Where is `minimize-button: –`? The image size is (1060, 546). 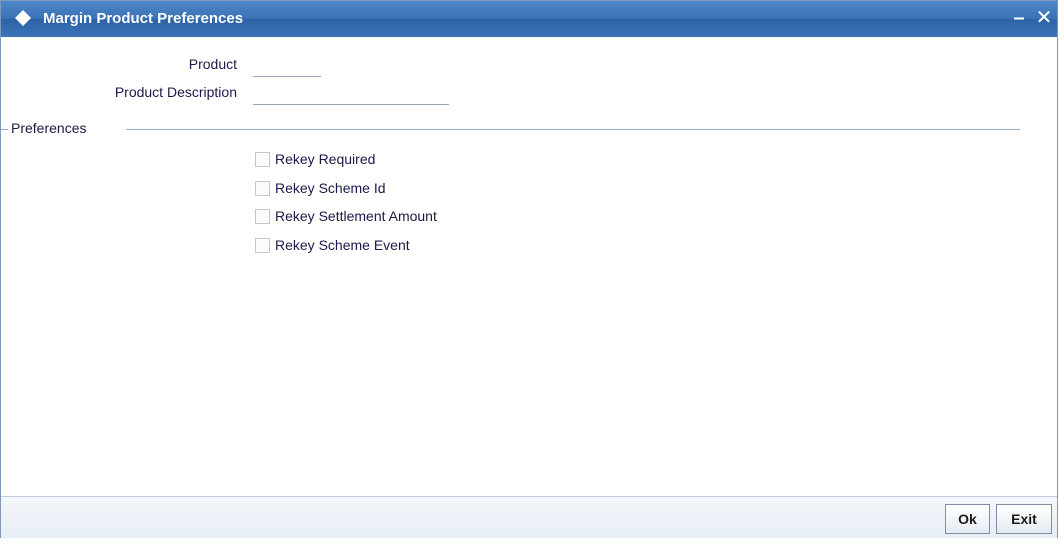
minimize-button: – is located at coordinates (1019, 18).